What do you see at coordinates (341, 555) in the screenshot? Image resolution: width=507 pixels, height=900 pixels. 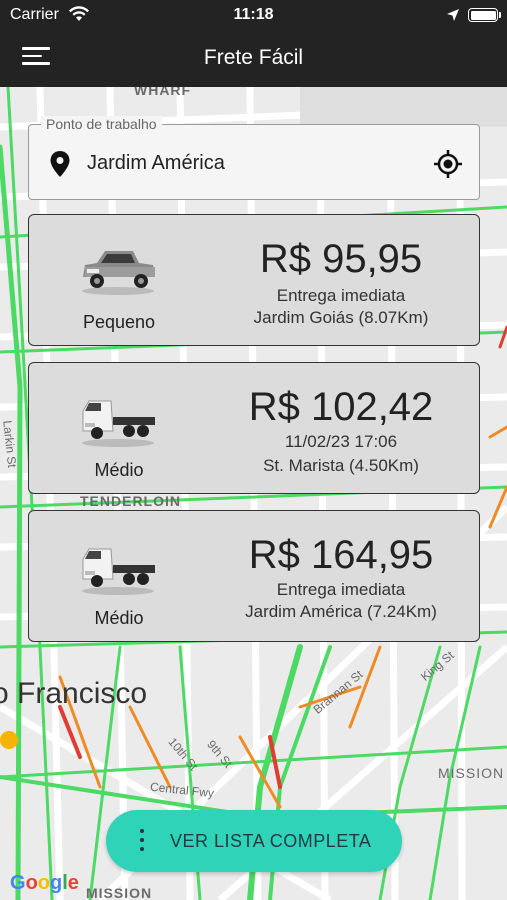 I see `offer-price: R$ 164,95` at bounding box center [341, 555].